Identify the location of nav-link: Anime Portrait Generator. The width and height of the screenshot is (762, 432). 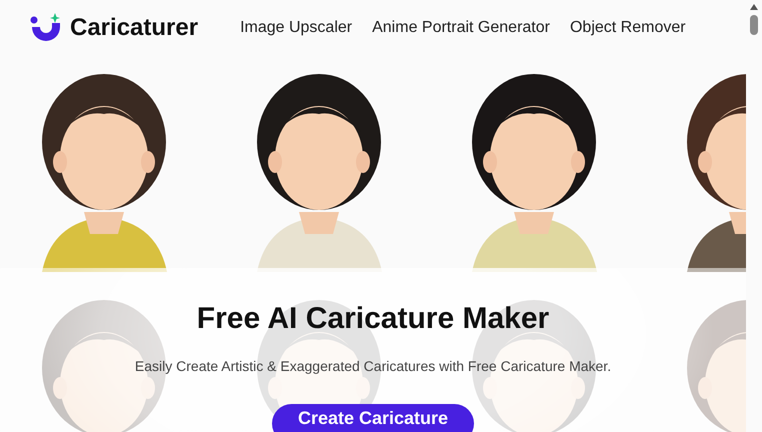
(461, 28).